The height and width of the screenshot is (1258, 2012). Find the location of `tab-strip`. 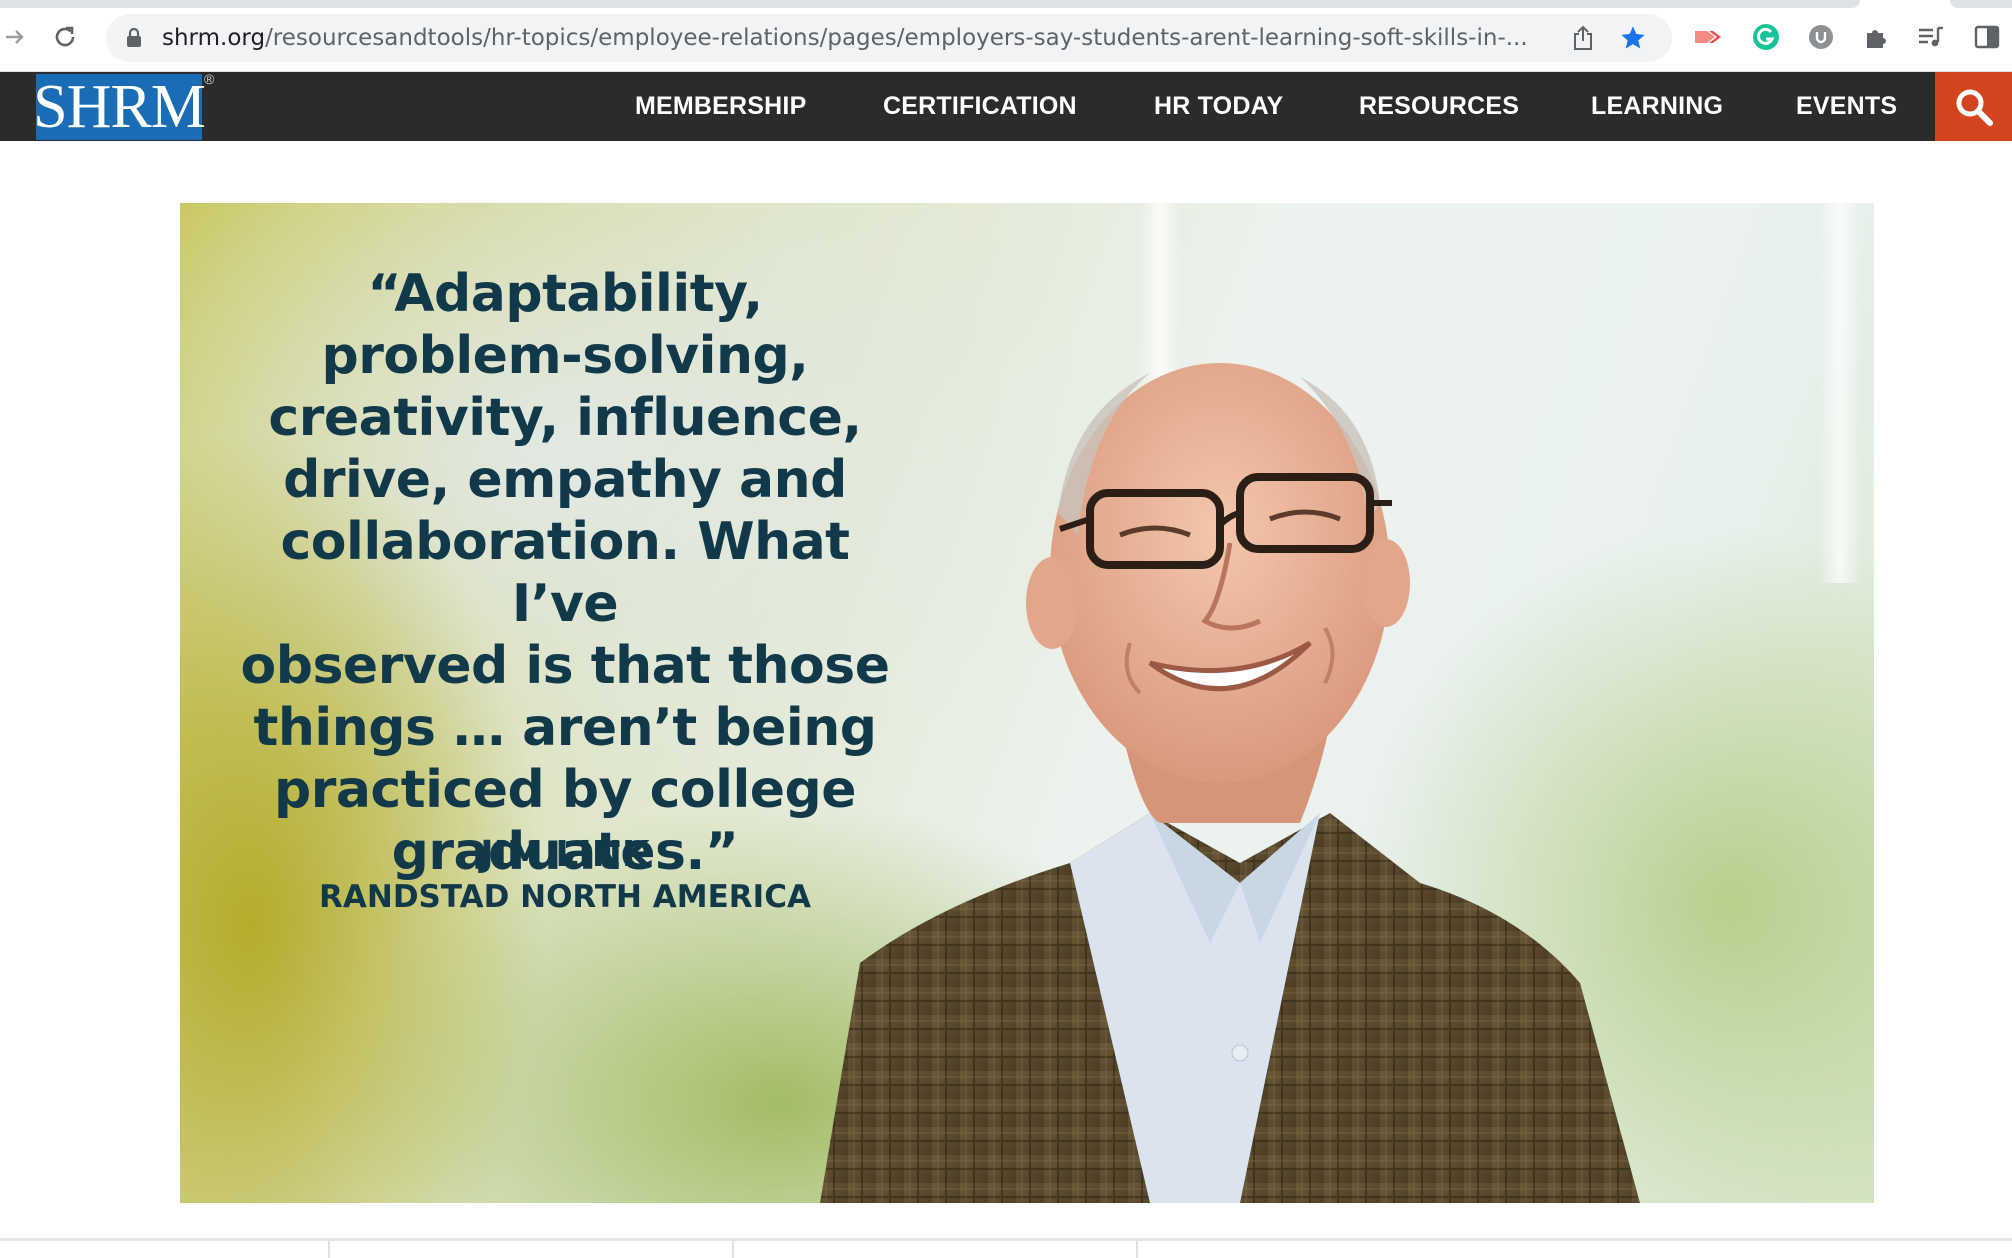

tab-strip is located at coordinates (930, 4).